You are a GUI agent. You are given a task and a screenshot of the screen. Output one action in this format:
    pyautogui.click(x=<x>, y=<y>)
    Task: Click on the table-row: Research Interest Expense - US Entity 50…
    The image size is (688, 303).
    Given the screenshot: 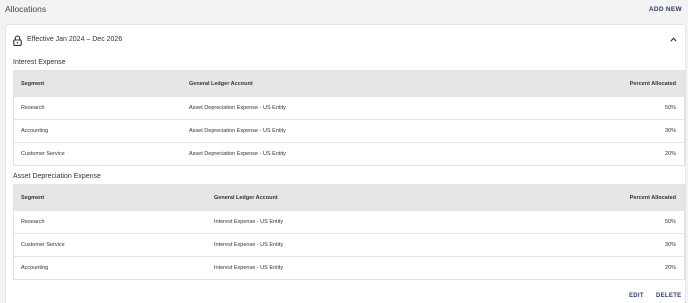 What is the action you would take?
    pyautogui.click(x=349, y=221)
    